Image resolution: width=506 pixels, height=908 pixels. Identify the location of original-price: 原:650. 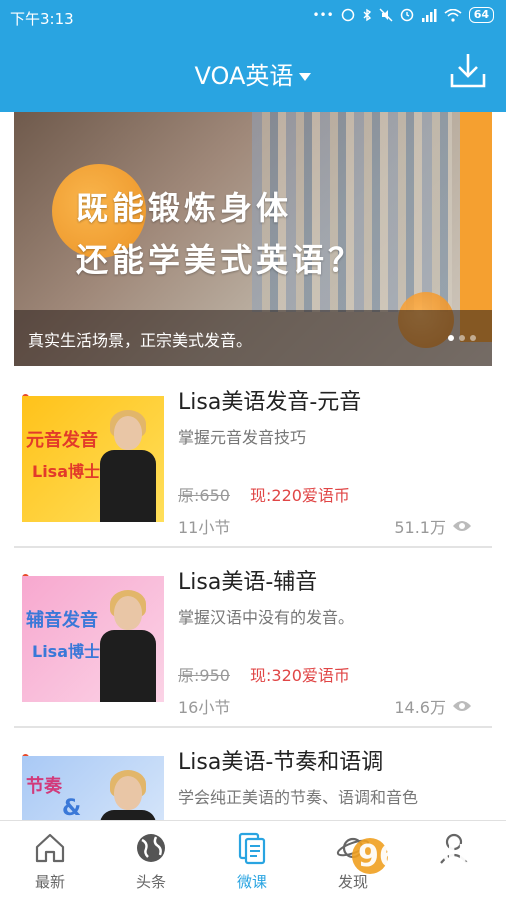
(204, 495).